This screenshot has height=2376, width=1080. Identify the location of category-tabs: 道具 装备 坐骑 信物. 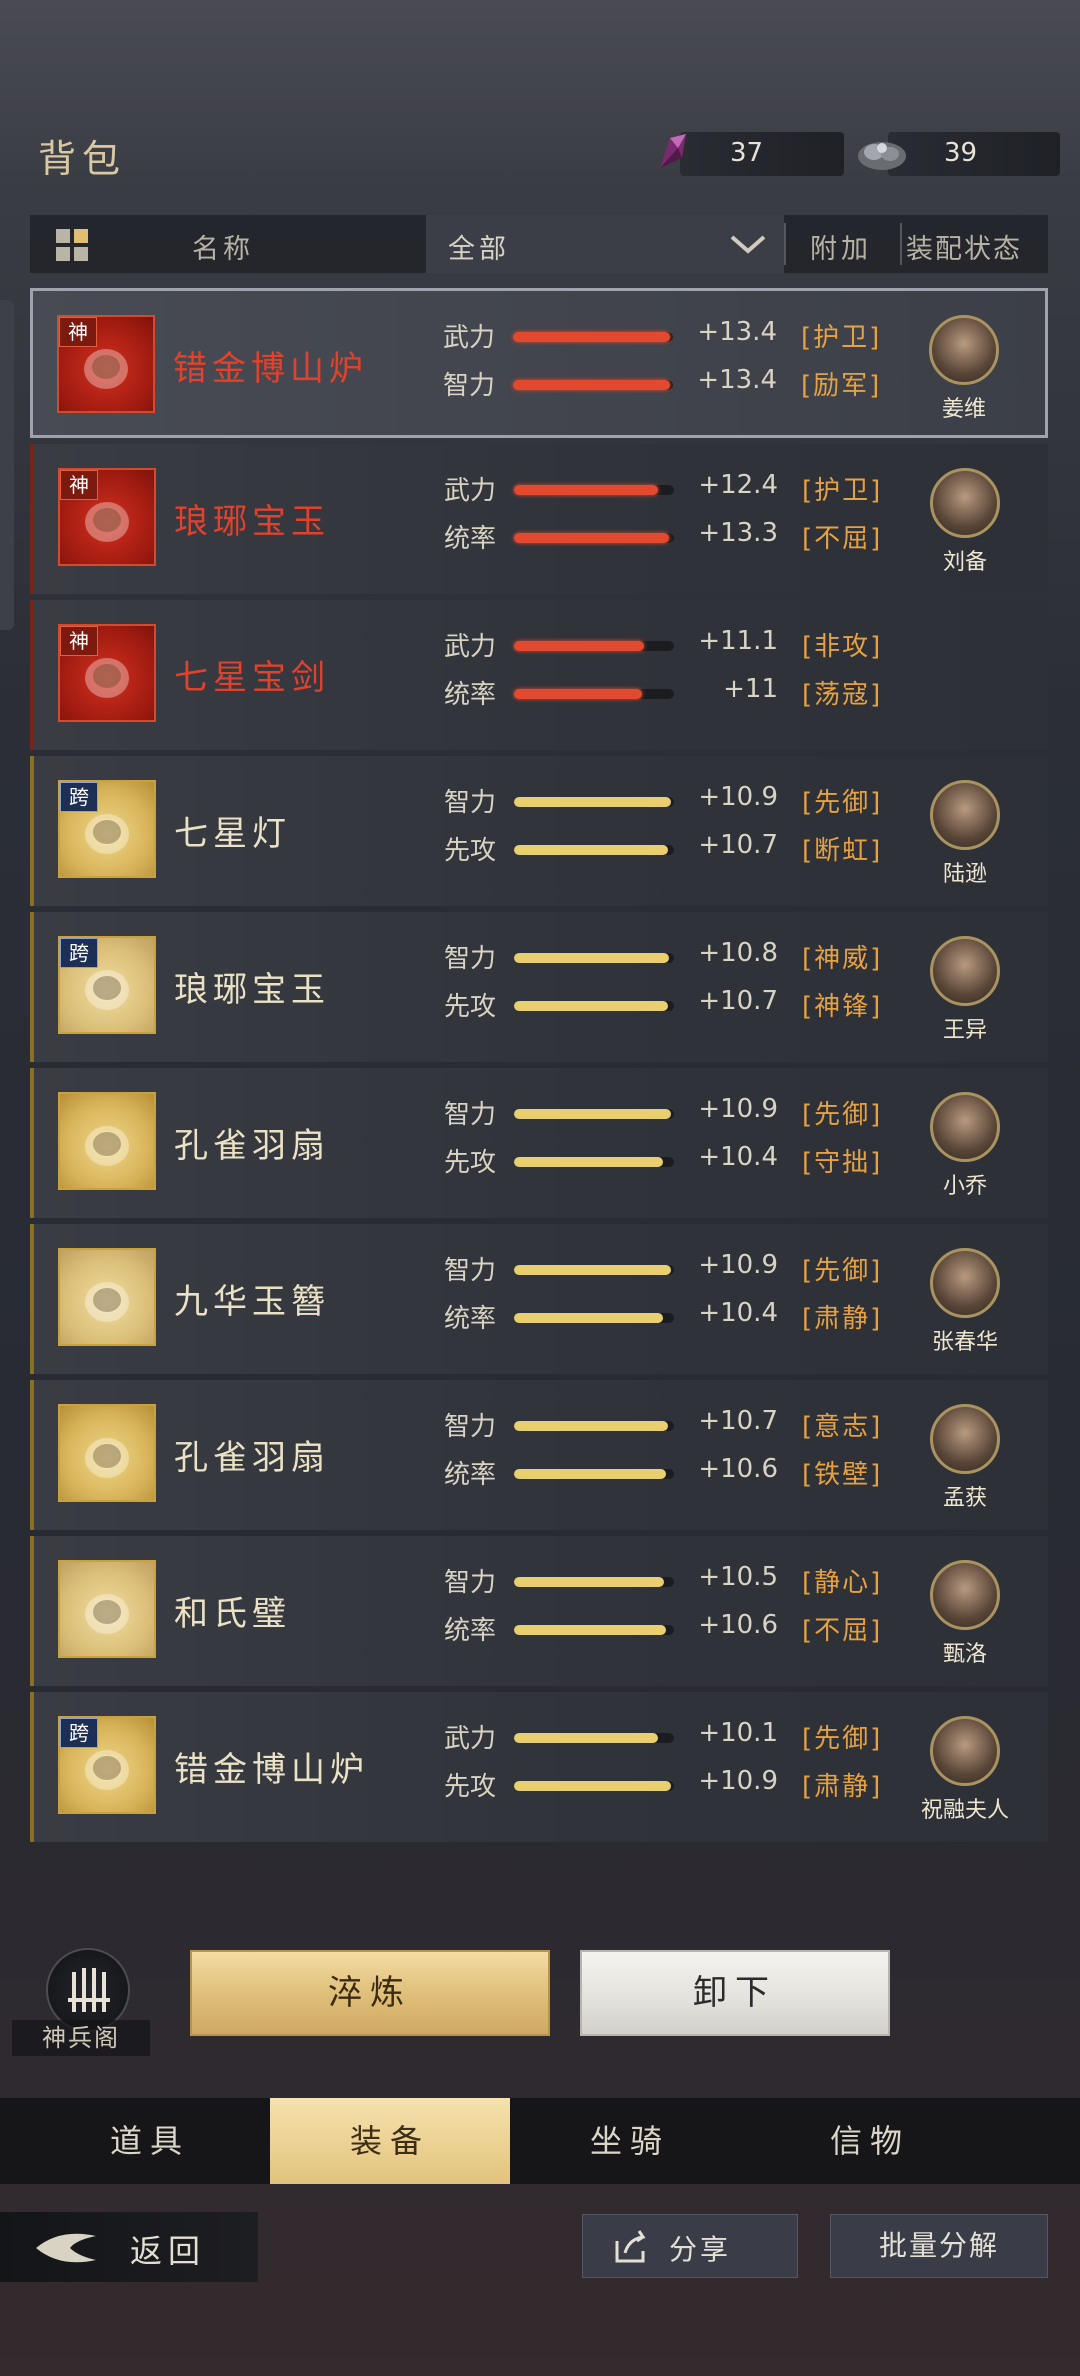
(540, 2141).